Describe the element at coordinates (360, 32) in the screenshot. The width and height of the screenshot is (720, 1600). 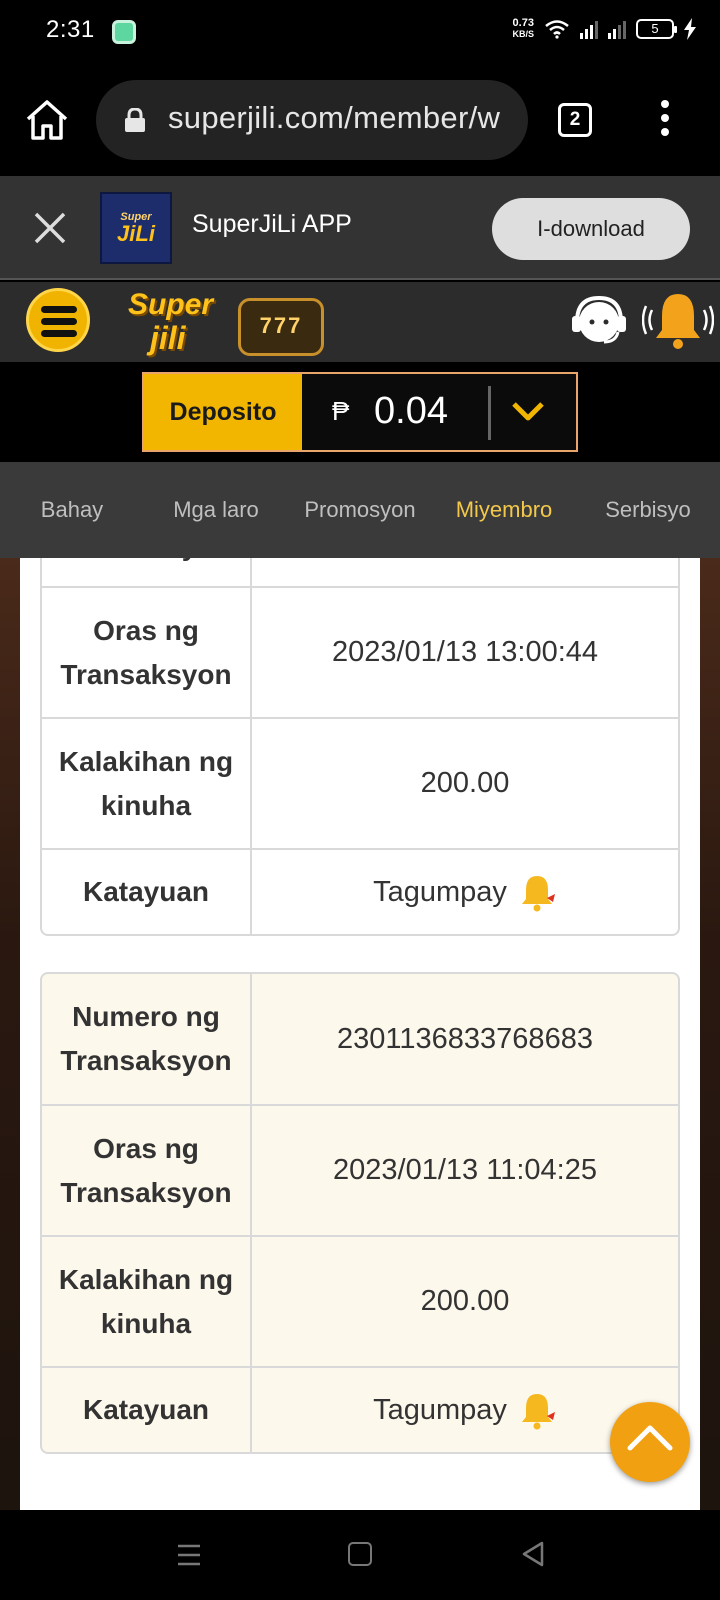
I see `status-bar: 2:31 0.73 KB/S 5` at that location.